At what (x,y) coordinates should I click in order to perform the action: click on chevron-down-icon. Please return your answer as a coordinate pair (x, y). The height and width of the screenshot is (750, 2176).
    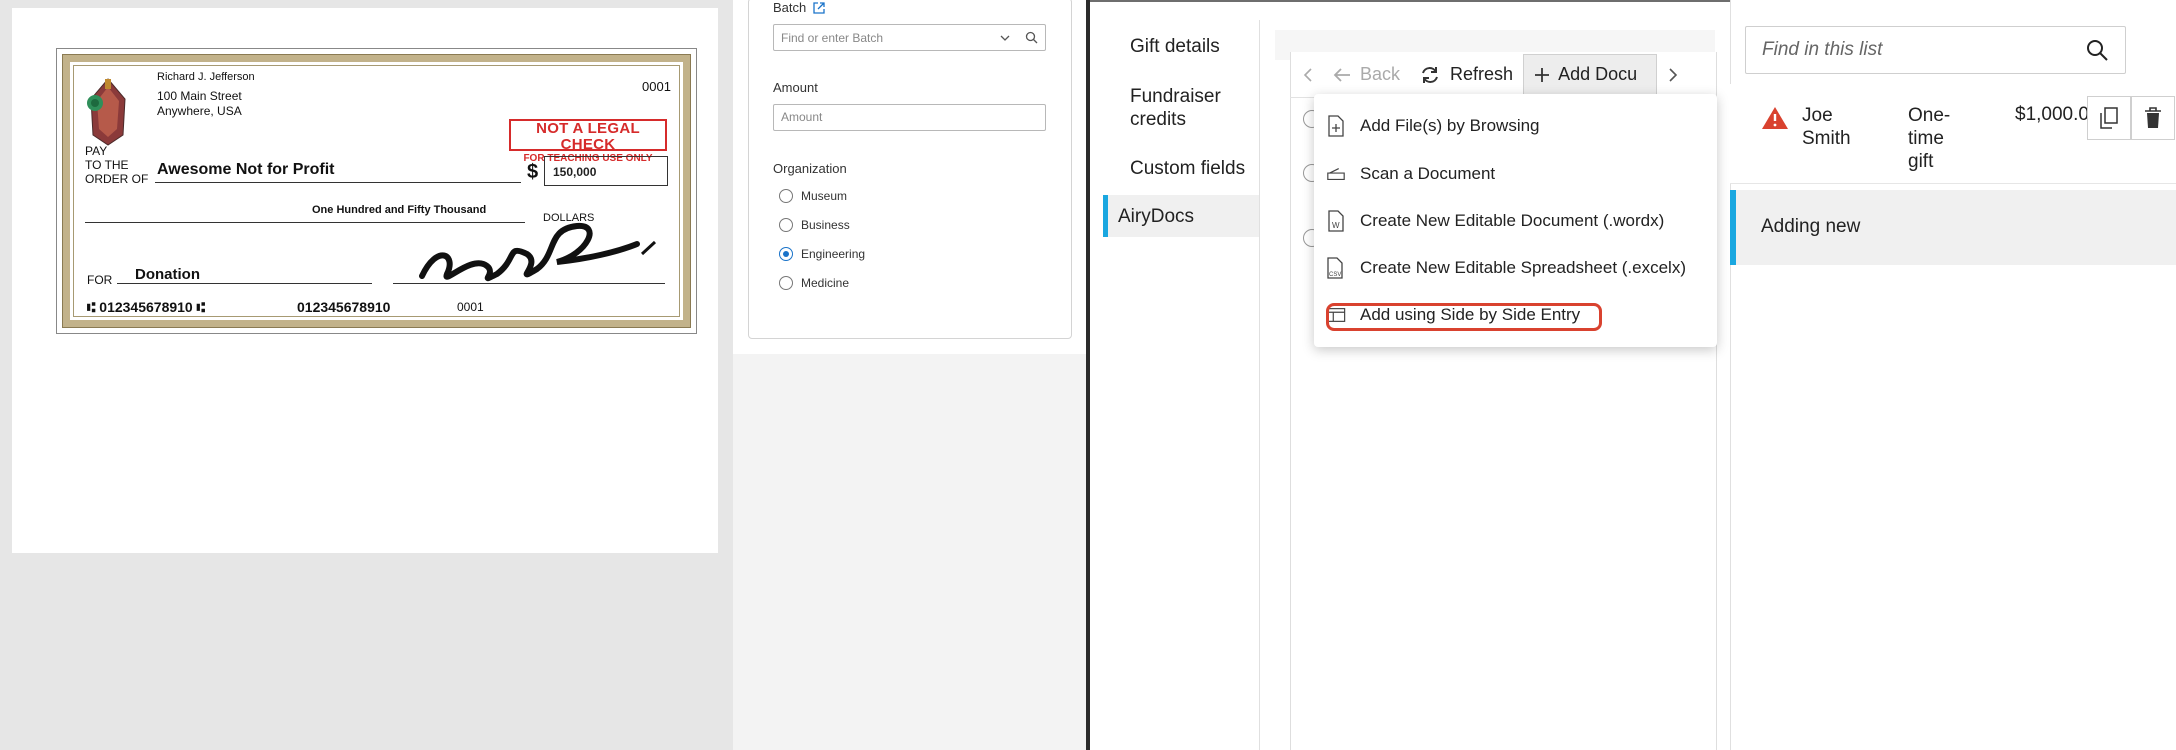
    Looking at the image, I should click on (1005, 38).